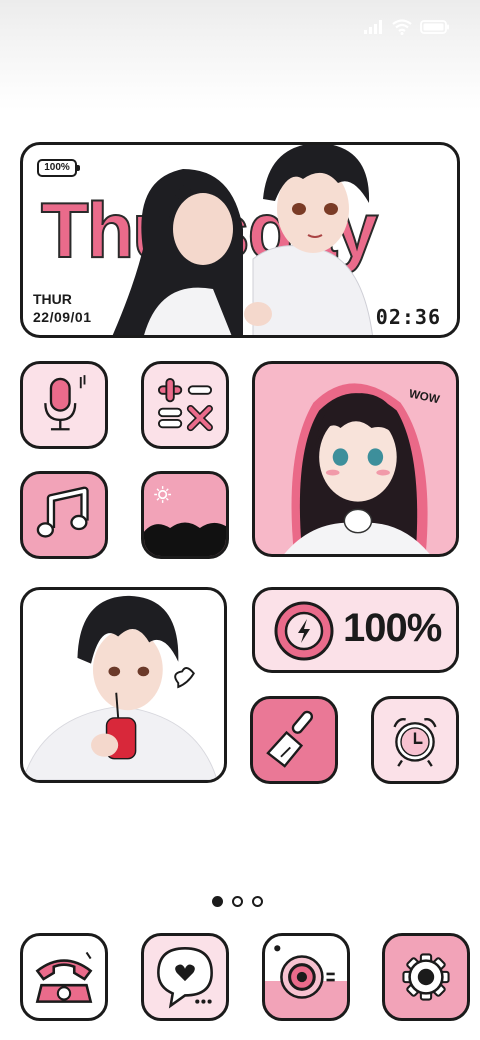 This screenshot has height=1040, width=480. I want to click on dock-camera-app, so click(306, 977).